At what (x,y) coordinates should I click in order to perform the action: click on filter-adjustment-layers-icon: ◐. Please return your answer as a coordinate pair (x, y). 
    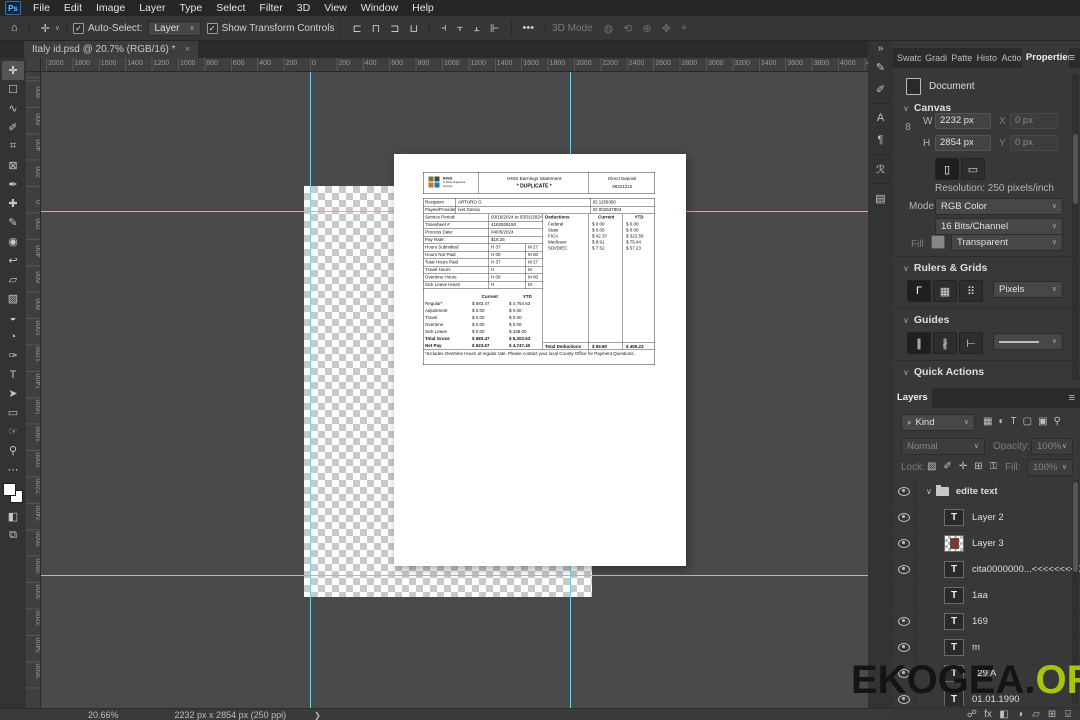
    Looking at the image, I should click on (1001, 421).